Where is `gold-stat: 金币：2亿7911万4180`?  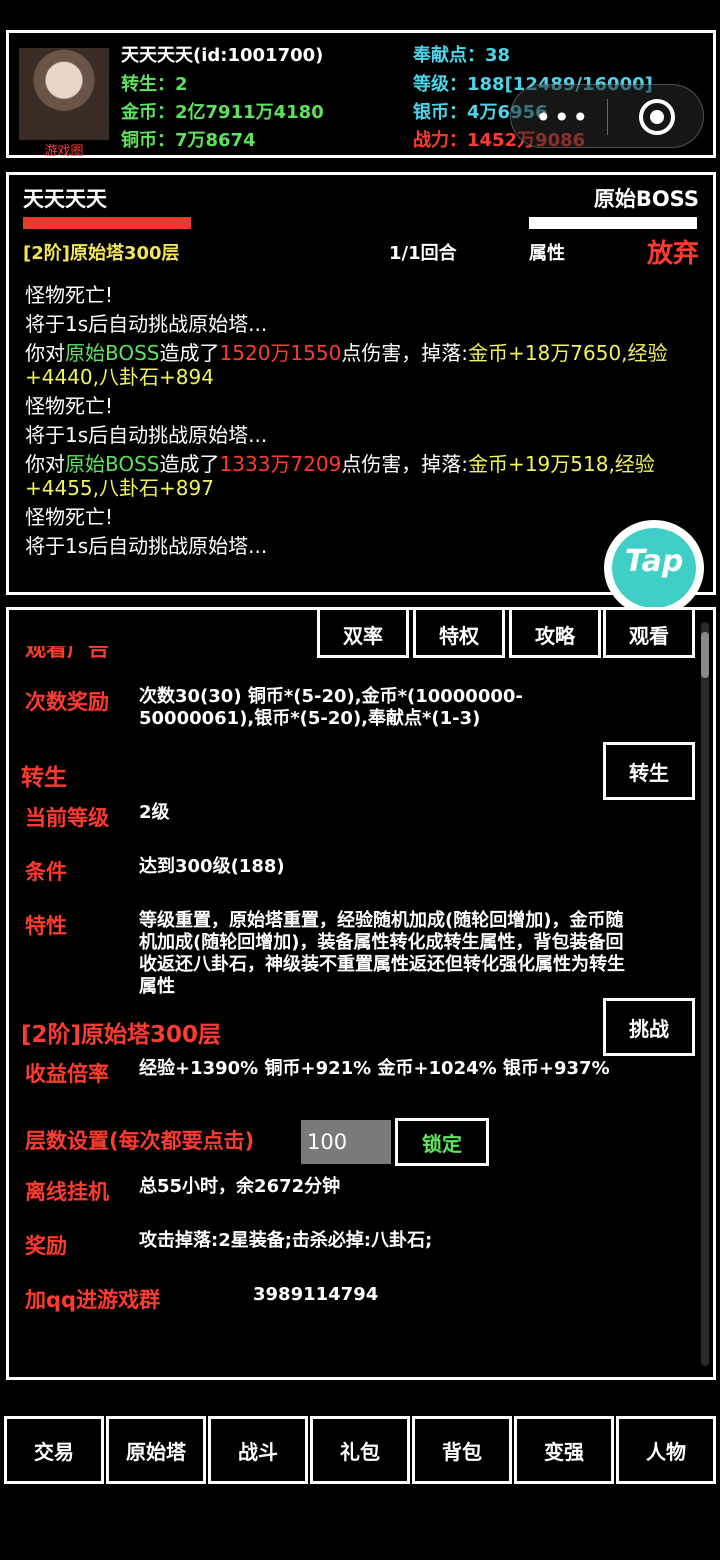
gold-stat: 金币：2亿7911万4180 is located at coordinates (222, 112).